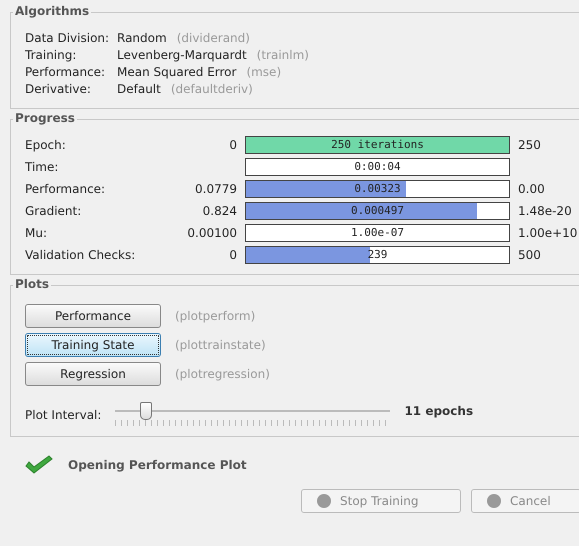 Image resolution: width=579 pixels, height=546 pixels. I want to click on interval-slider, so click(252, 415).